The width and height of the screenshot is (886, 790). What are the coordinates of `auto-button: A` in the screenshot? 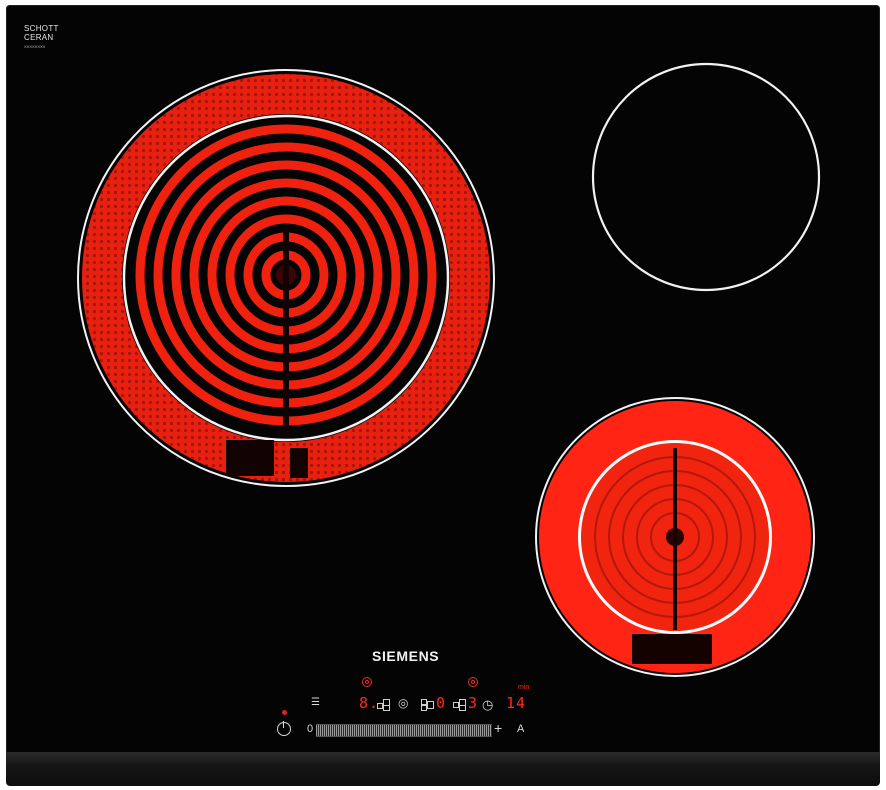 It's located at (520, 729).